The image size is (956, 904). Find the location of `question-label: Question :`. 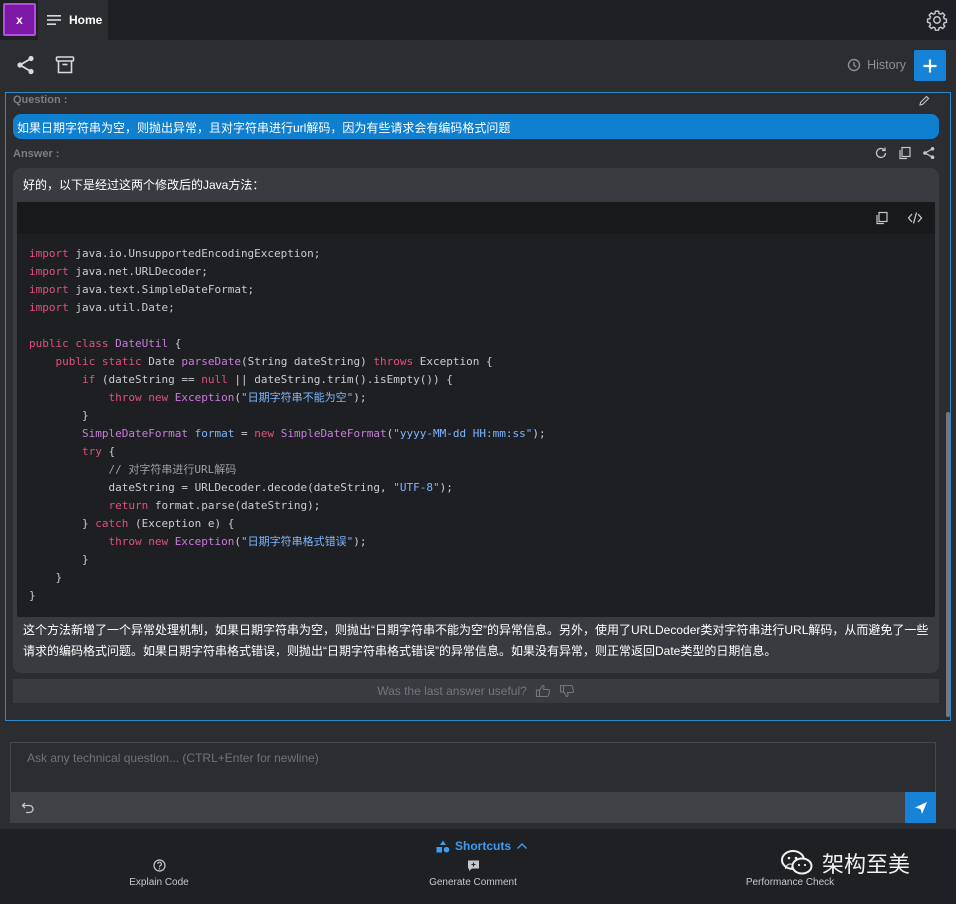

question-label: Question : is located at coordinates (40, 100).